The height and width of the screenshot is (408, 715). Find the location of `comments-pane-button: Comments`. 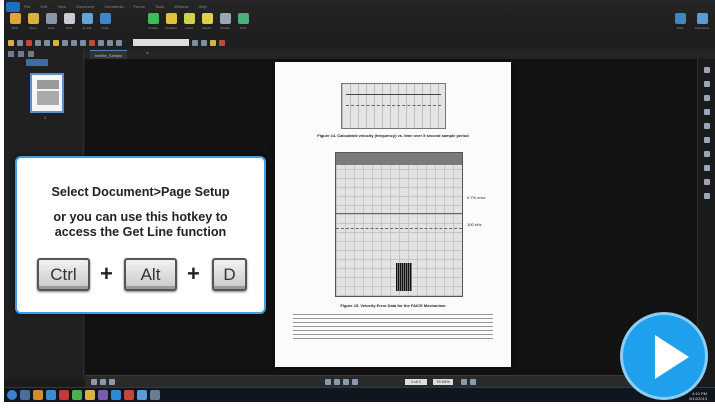

comments-pane-button: Comments is located at coordinates (702, 21).